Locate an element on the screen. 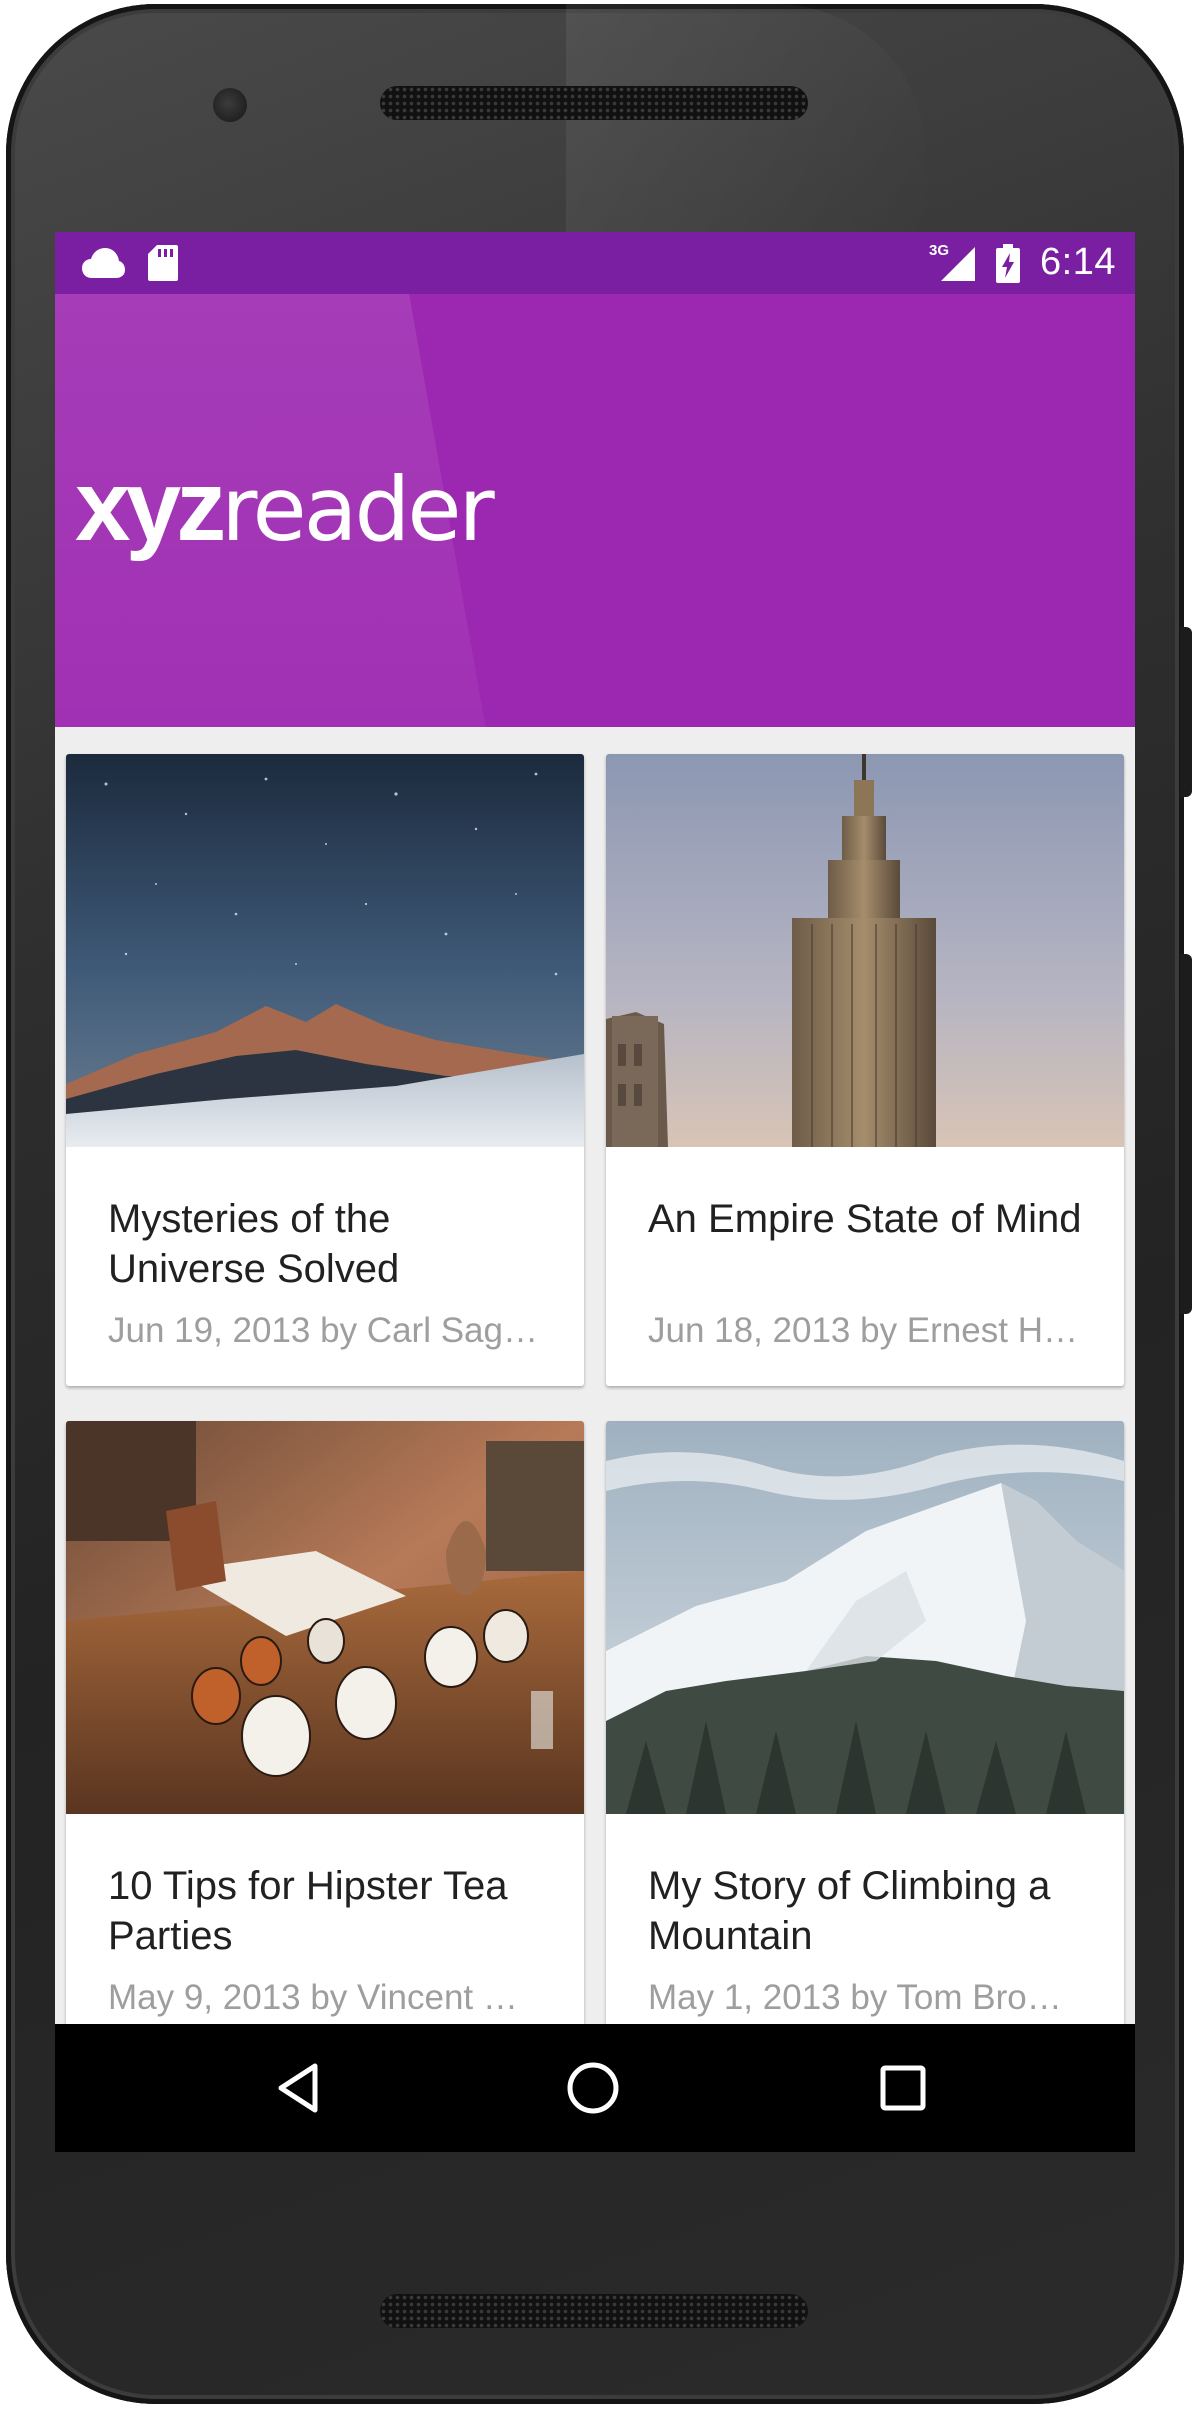 The width and height of the screenshot is (1198, 2409). power-button is located at coordinates (1186, 712).